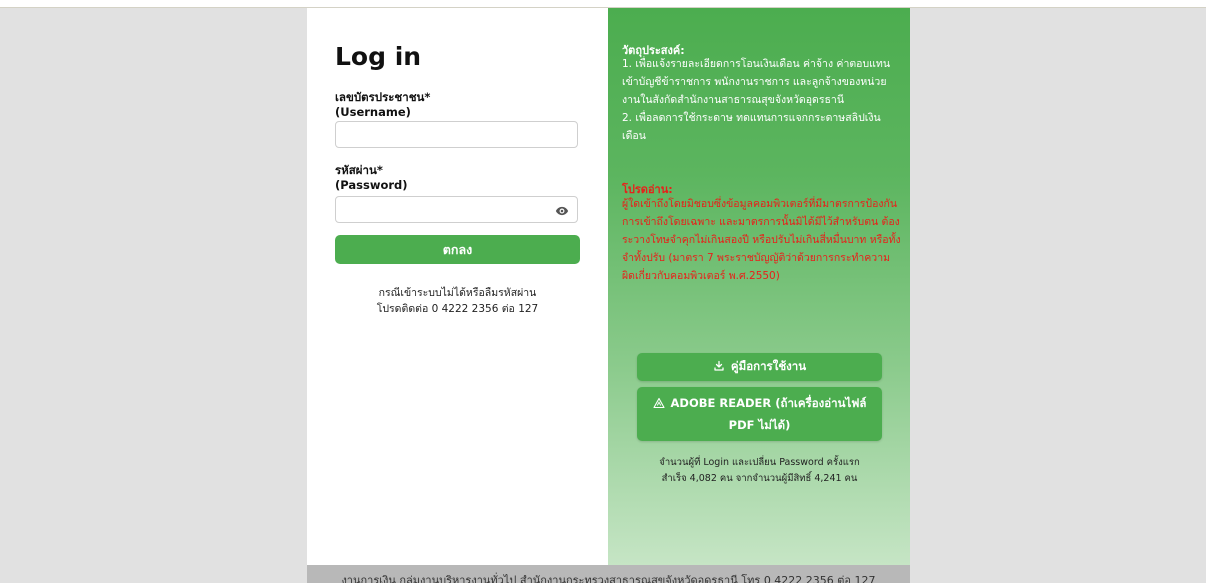 The height and width of the screenshot is (583, 1206). Describe the element at coordinates (456, 209) in the screenshot. I see `password-input` at that location.